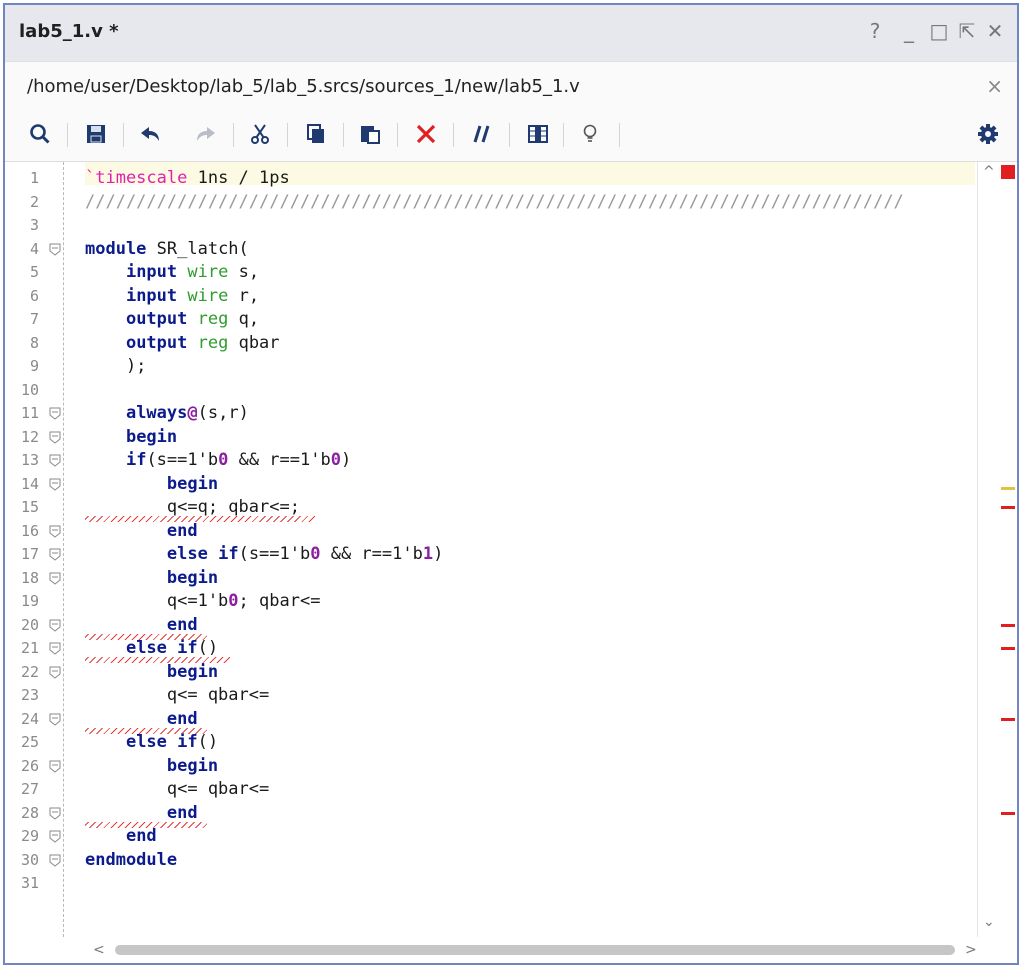  What do you see at coordinates (989, 172) in the screenshot?
I see `scroll-up-button: ^` at bounding box center [989, 172].